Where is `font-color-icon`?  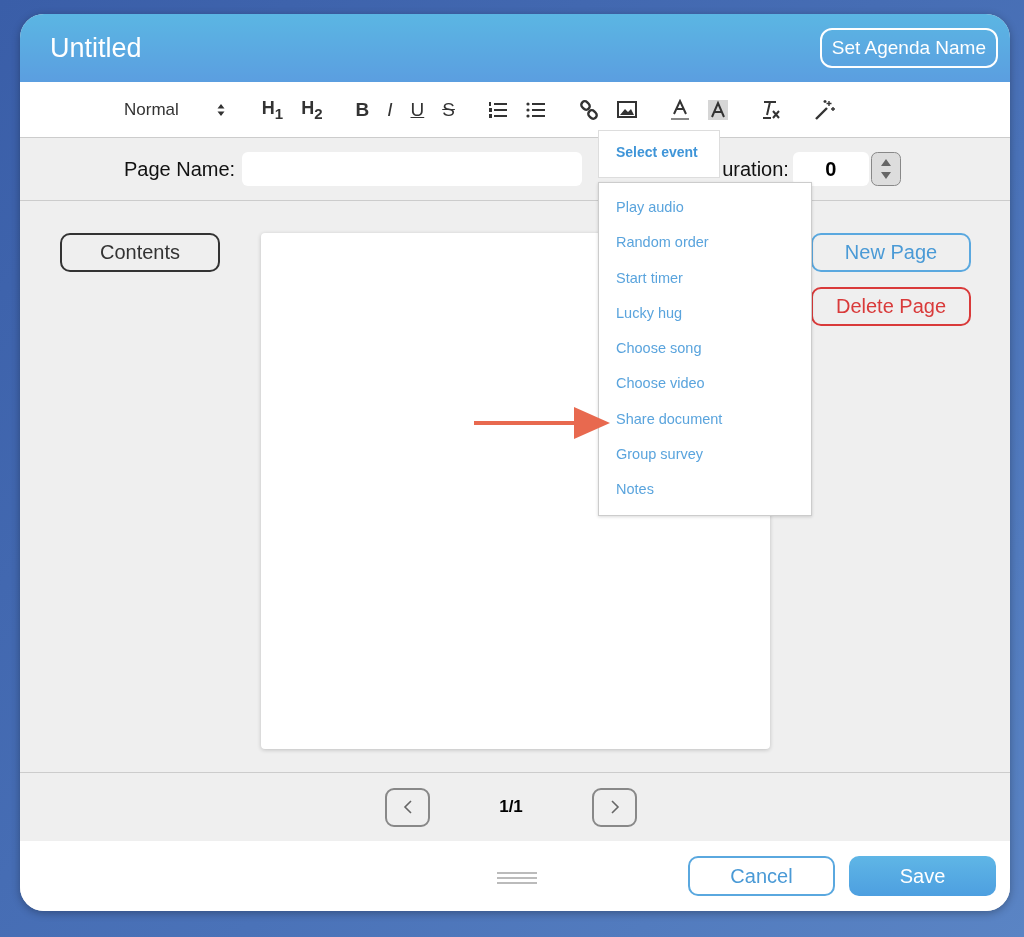 font-color-icon is located at coordinates (679, 109).